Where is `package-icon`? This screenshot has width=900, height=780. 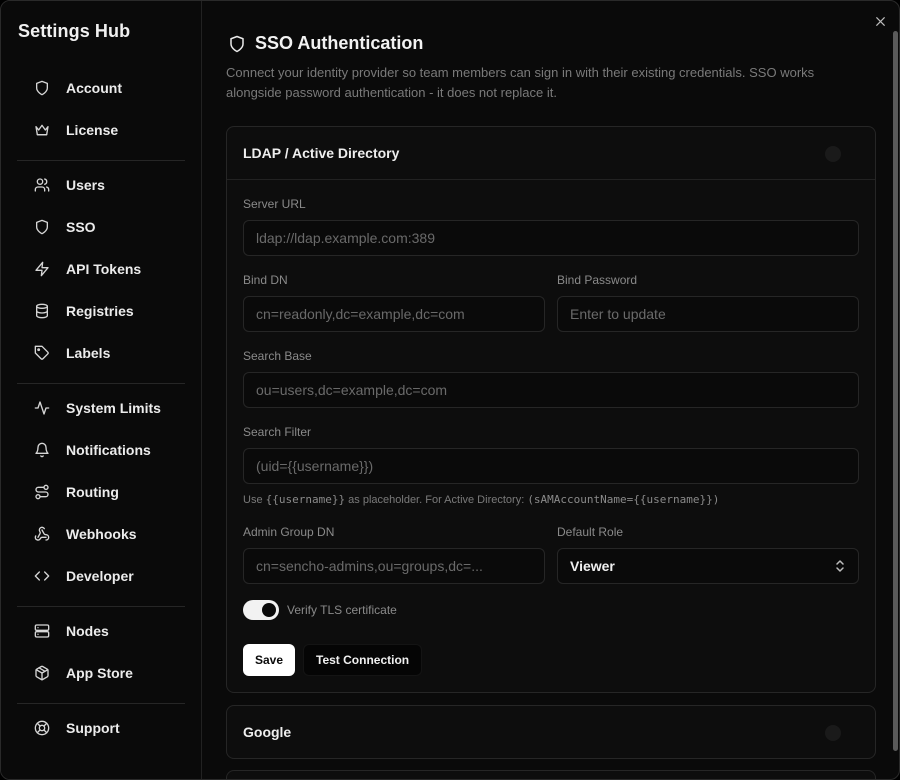 package-icon is located at coordinates (42, 673).